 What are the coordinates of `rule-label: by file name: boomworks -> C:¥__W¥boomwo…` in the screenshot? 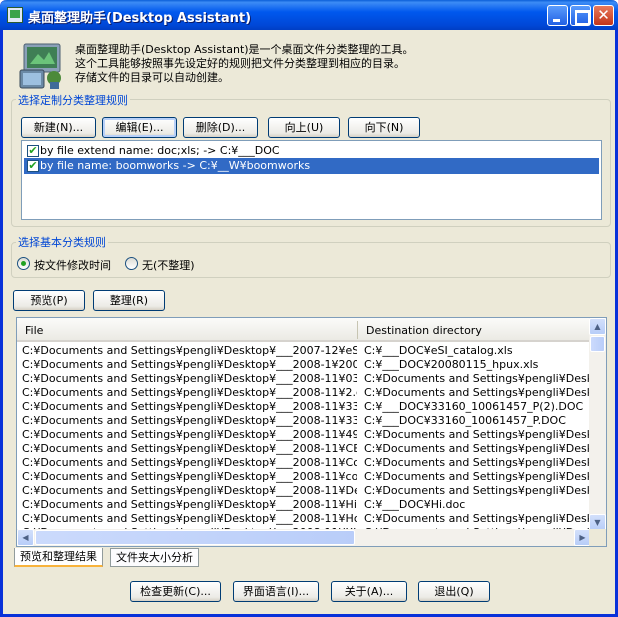 It's located at (175, 165).